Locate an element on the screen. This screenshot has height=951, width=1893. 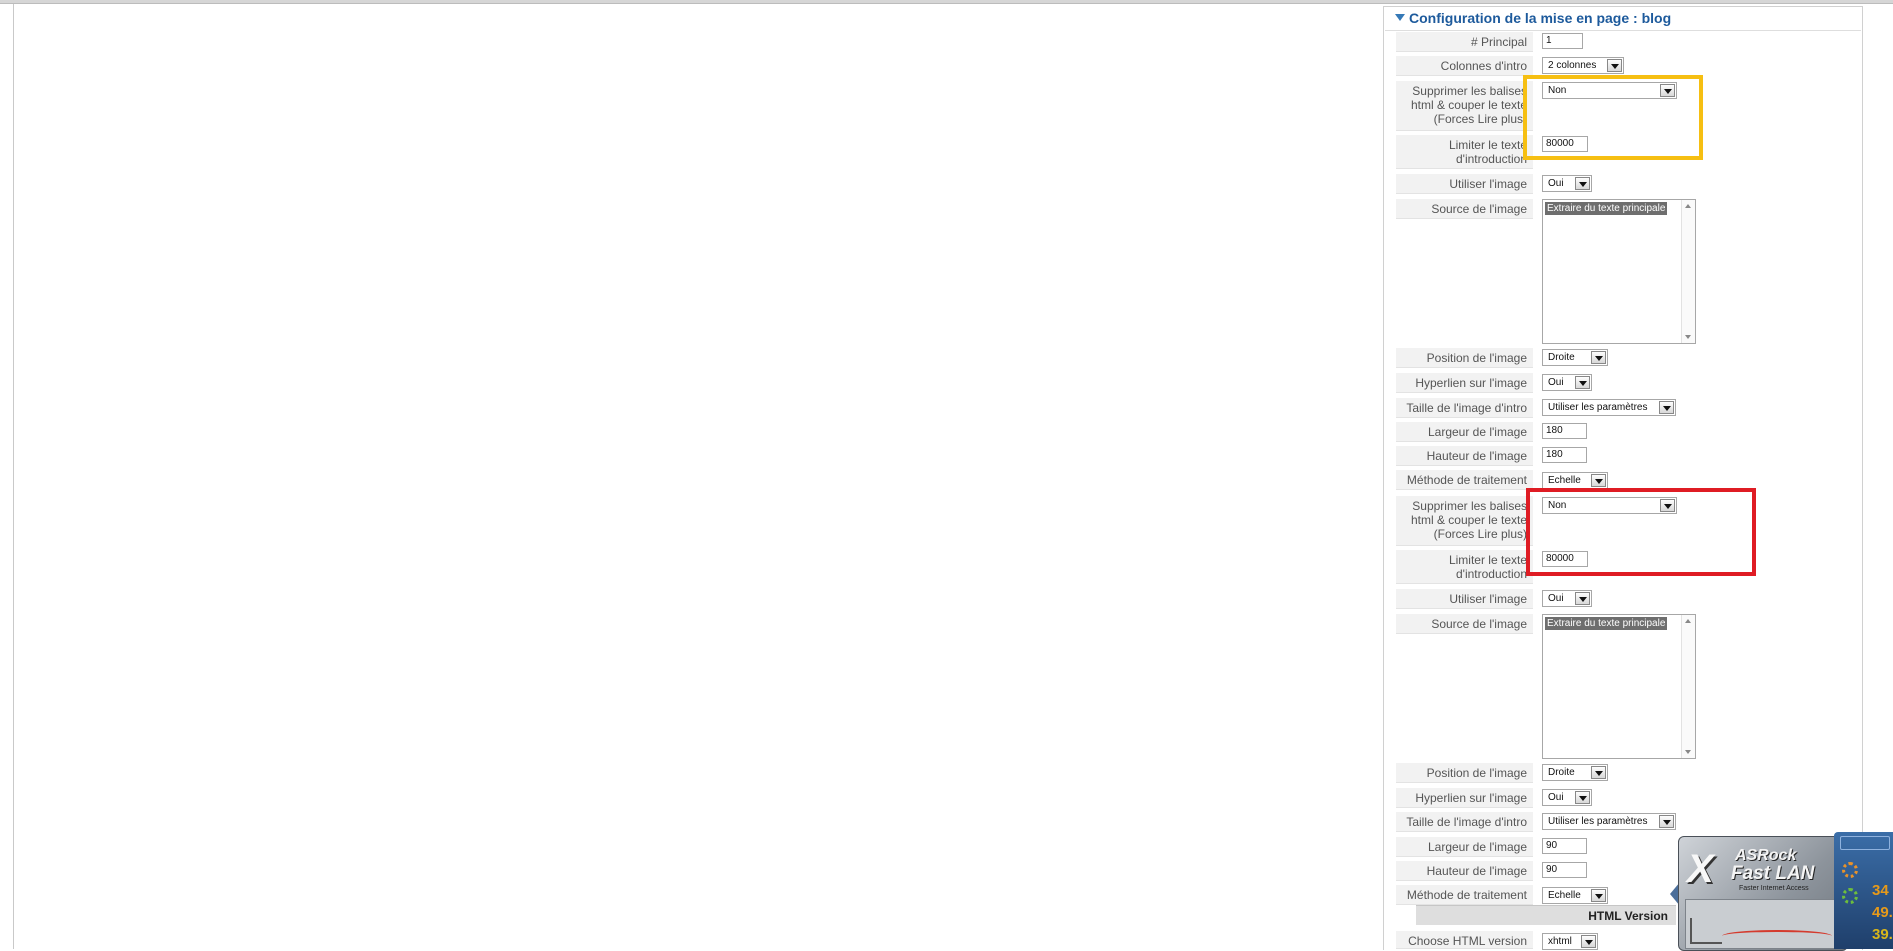
left-border is located at coordinates (13, 476).